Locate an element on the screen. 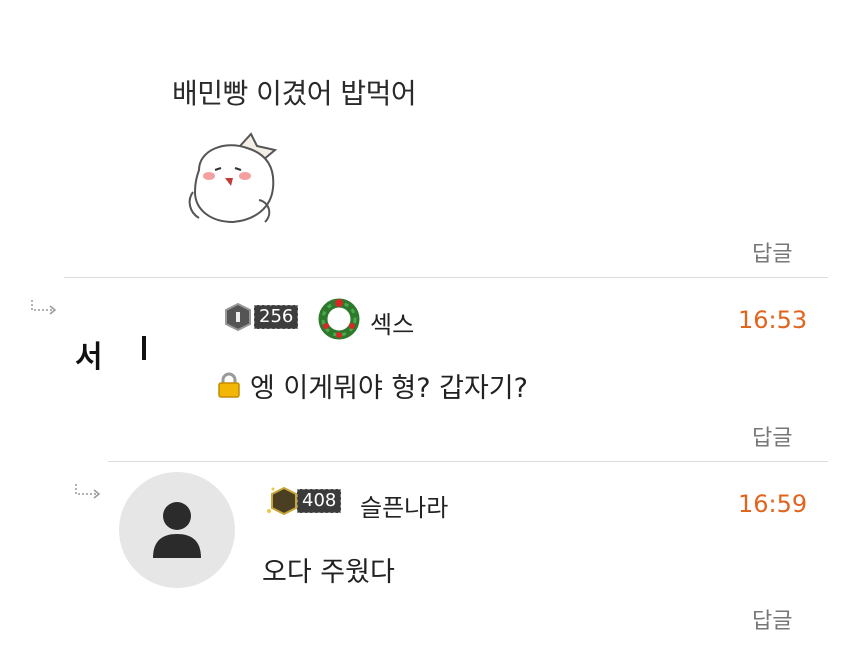 The height and width of the screenshot is (645, 850). level-number: 408 is located at coordinates (319, 501).